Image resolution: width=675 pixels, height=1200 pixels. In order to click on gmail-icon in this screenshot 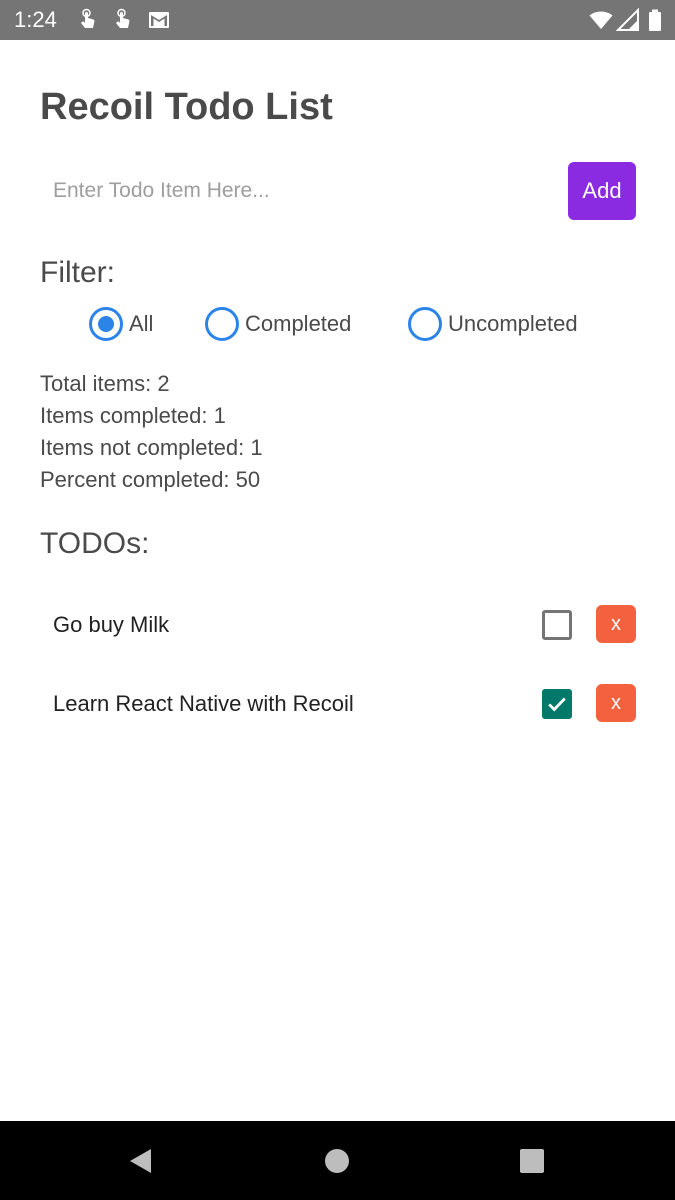, I will do `click(159, 20)`.